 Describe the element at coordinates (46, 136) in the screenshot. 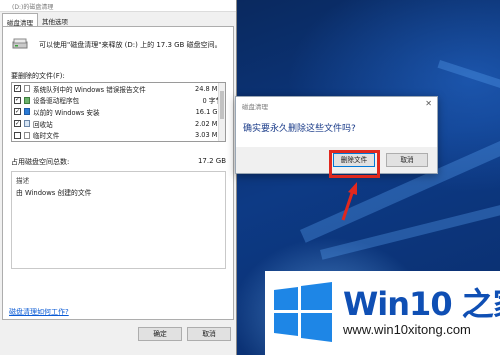

I see `file-name: 临时文件` at that location.